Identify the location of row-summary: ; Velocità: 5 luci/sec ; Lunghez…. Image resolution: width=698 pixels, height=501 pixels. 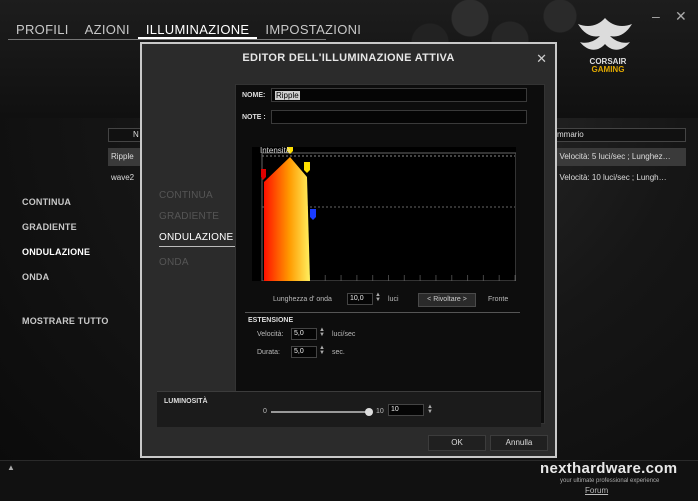
(613, 156).